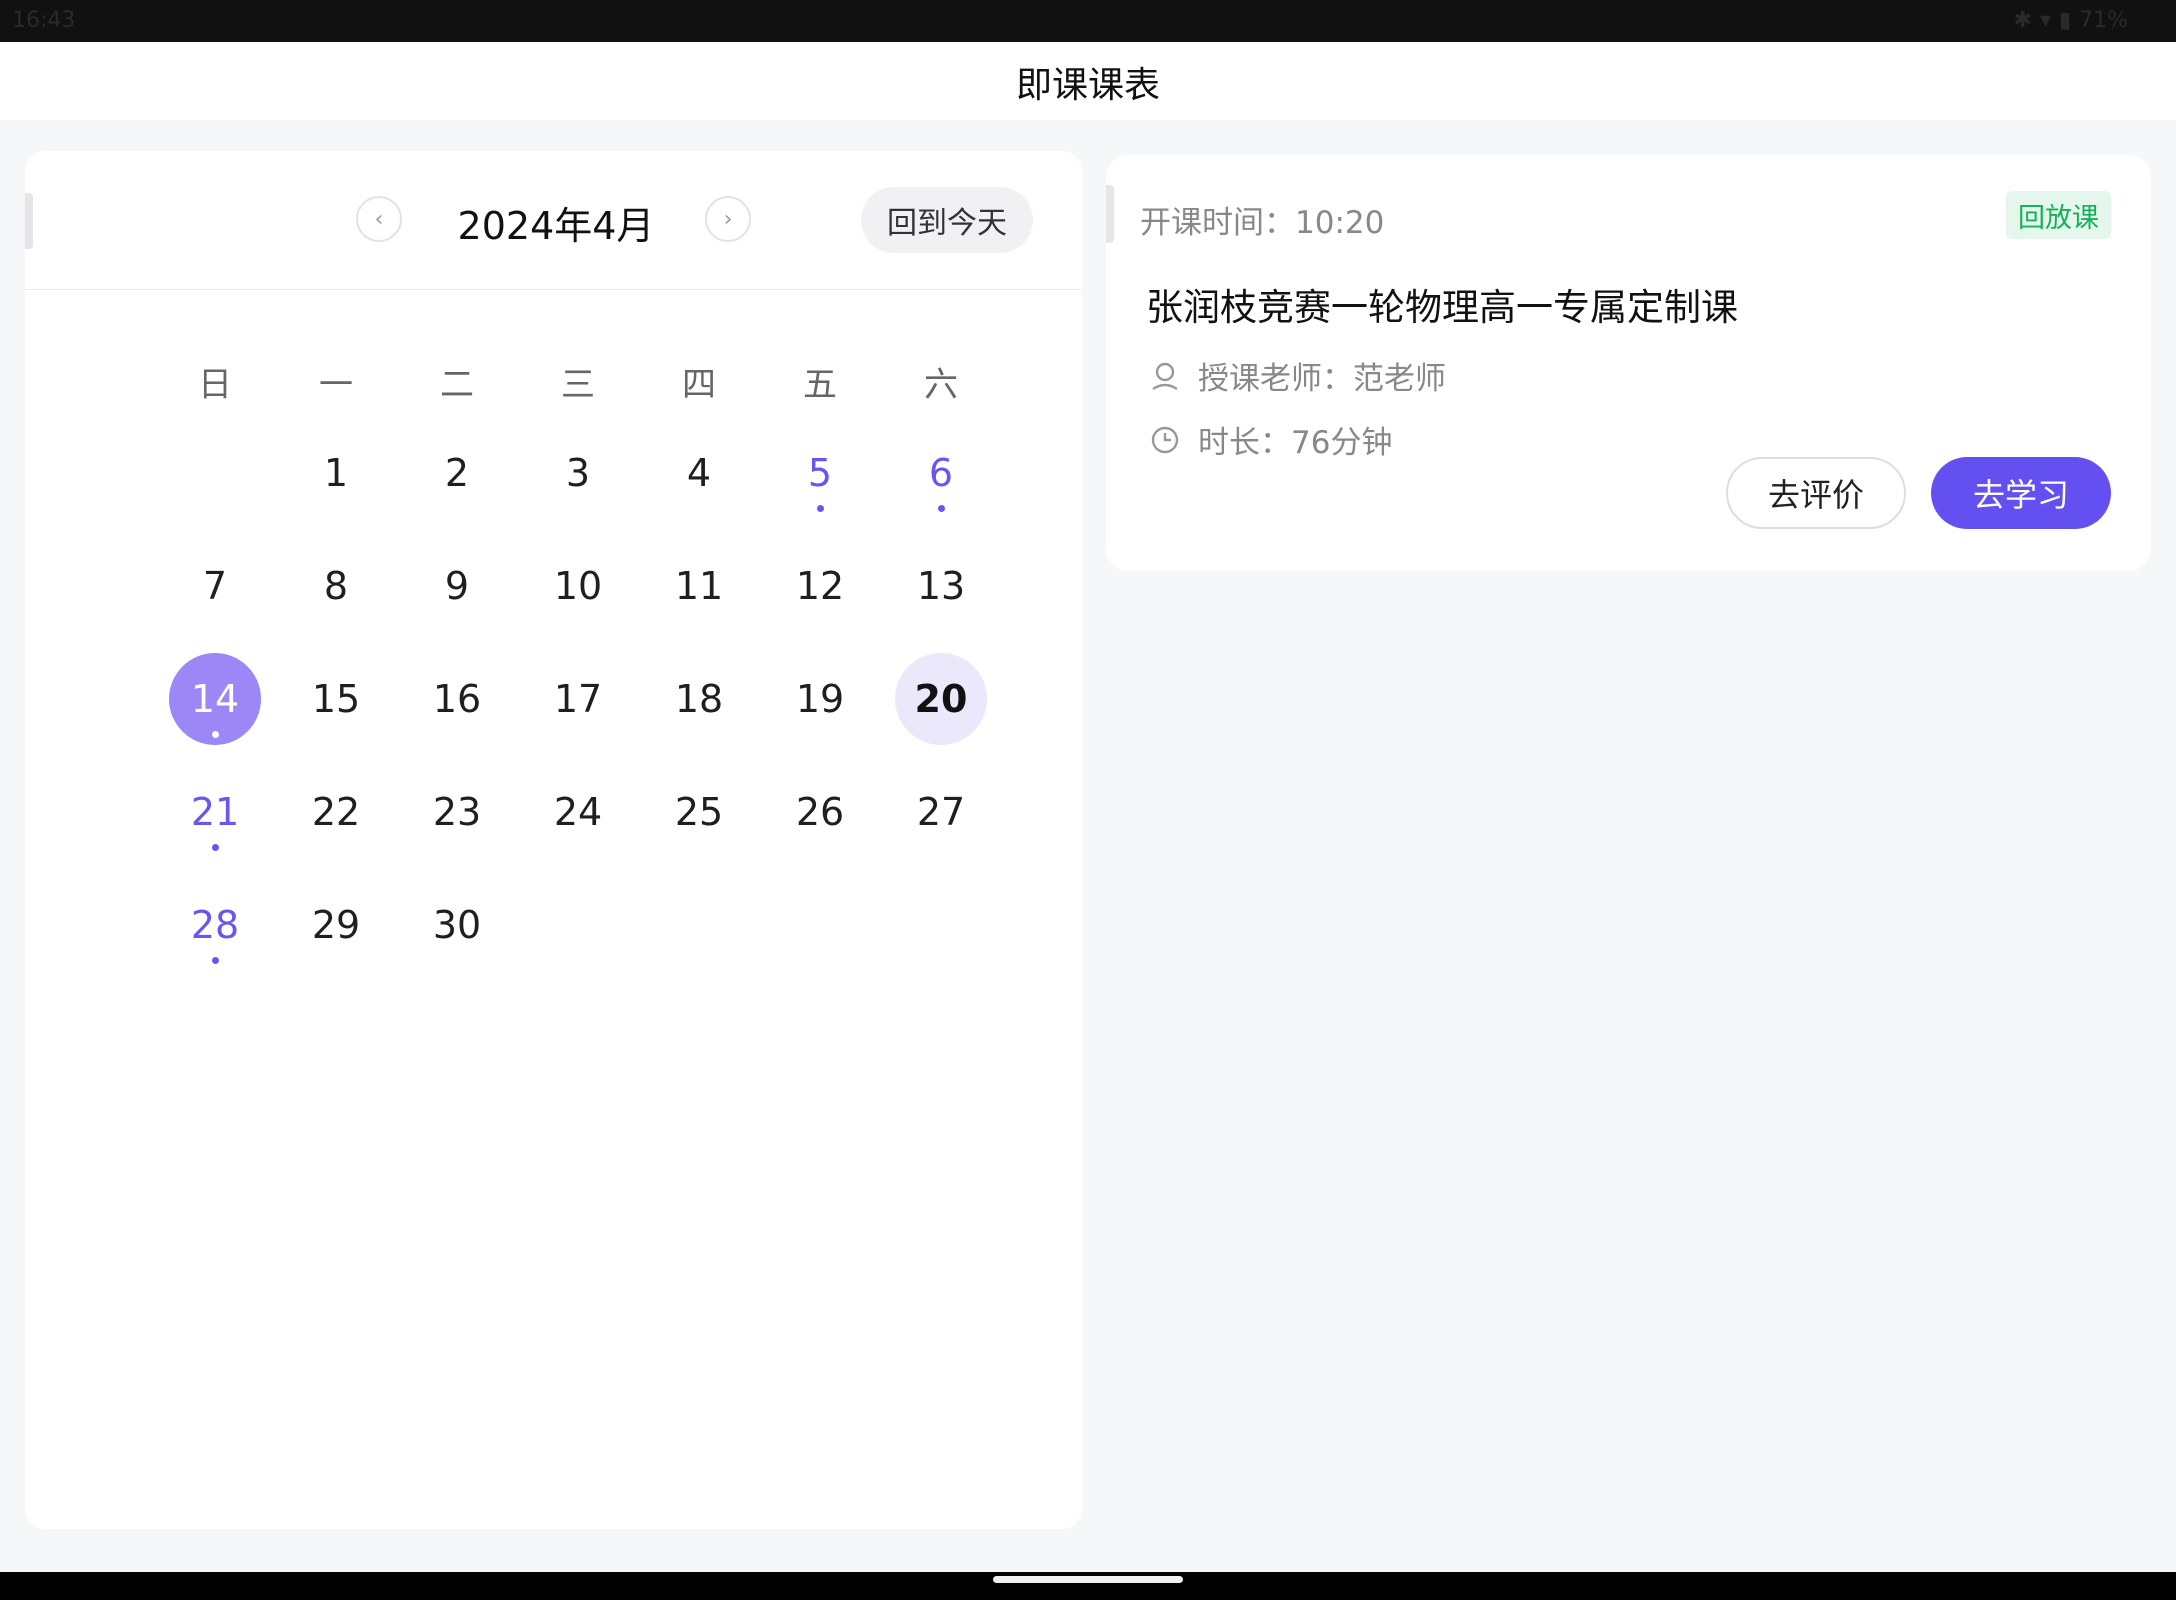  I want to click on day-number: 15, so click(336, 699).